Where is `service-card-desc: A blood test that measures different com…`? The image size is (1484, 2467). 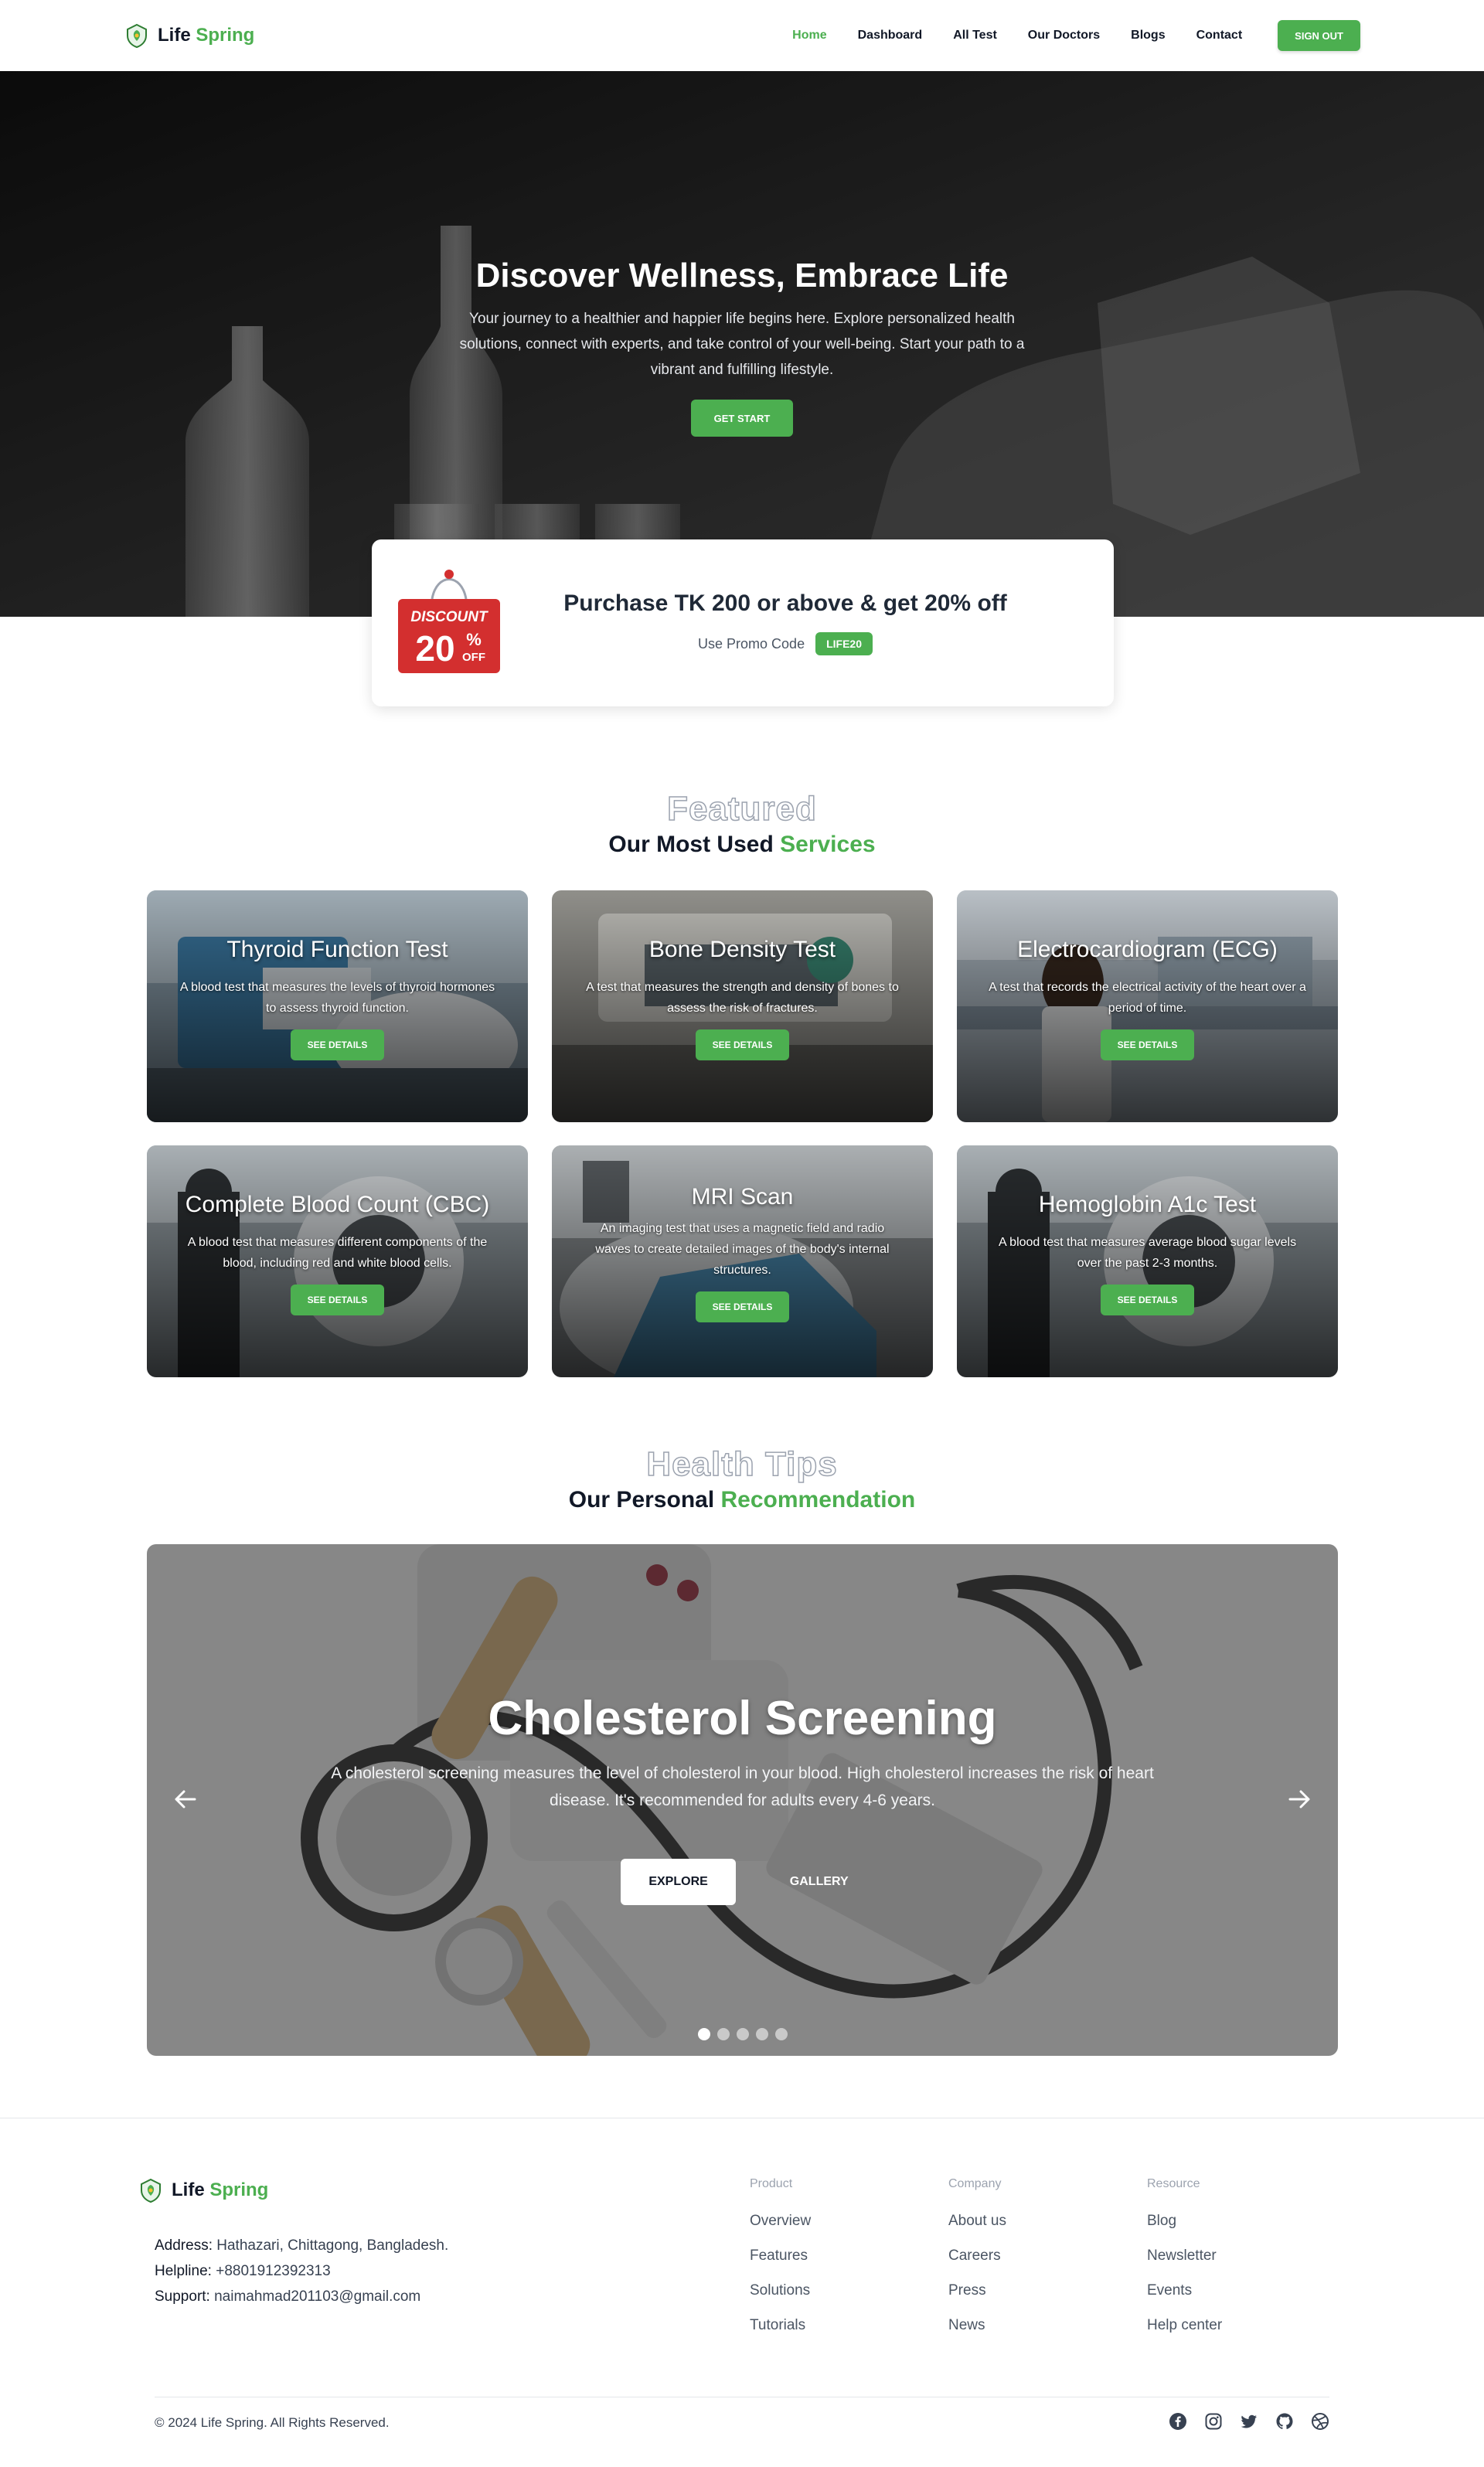 service-card-desc: A blood test that measures different com… is located at coordinates (337, 1253).